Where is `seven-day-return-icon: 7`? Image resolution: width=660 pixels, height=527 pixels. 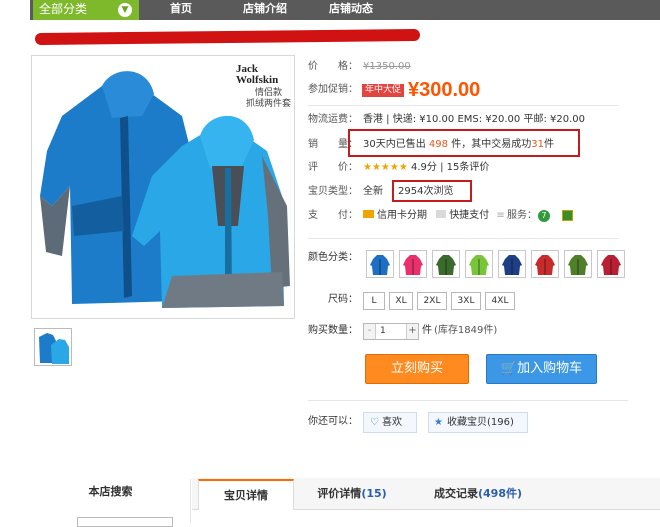 seven-day-return-icon: 7 is located at coordinates (544, 216).